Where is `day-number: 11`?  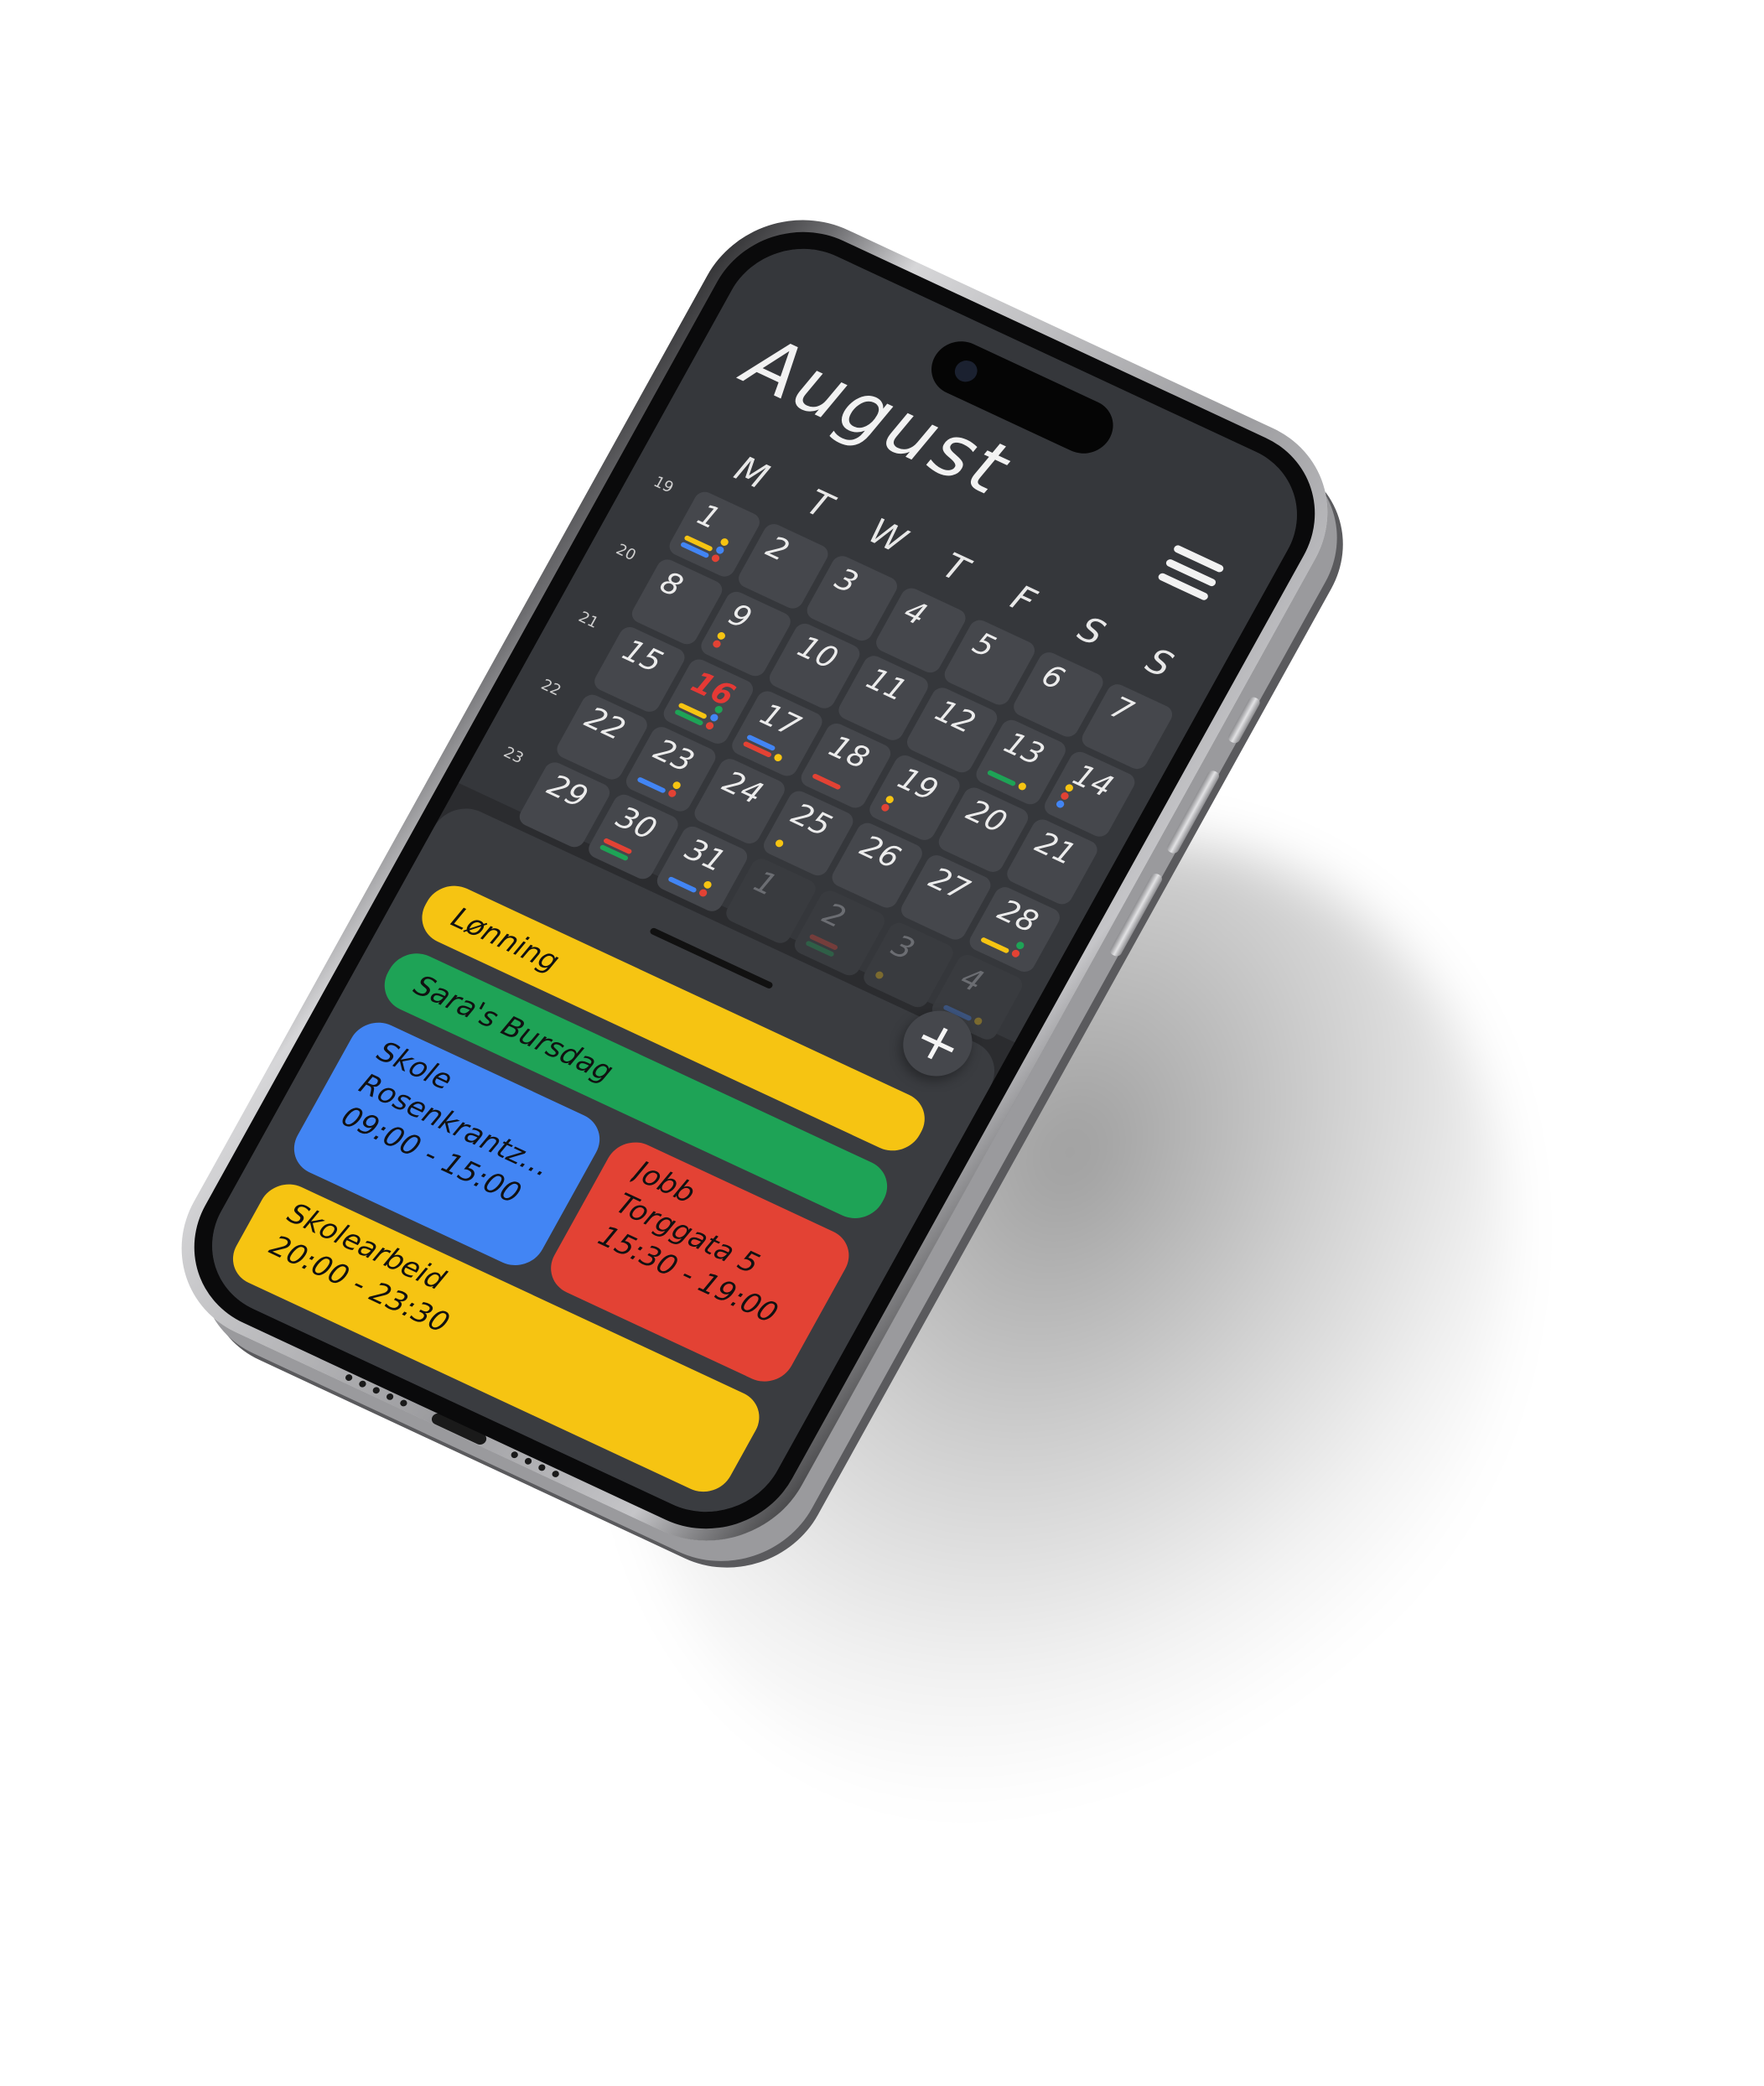
day-number: 11 is located at coordinates (886, 685).